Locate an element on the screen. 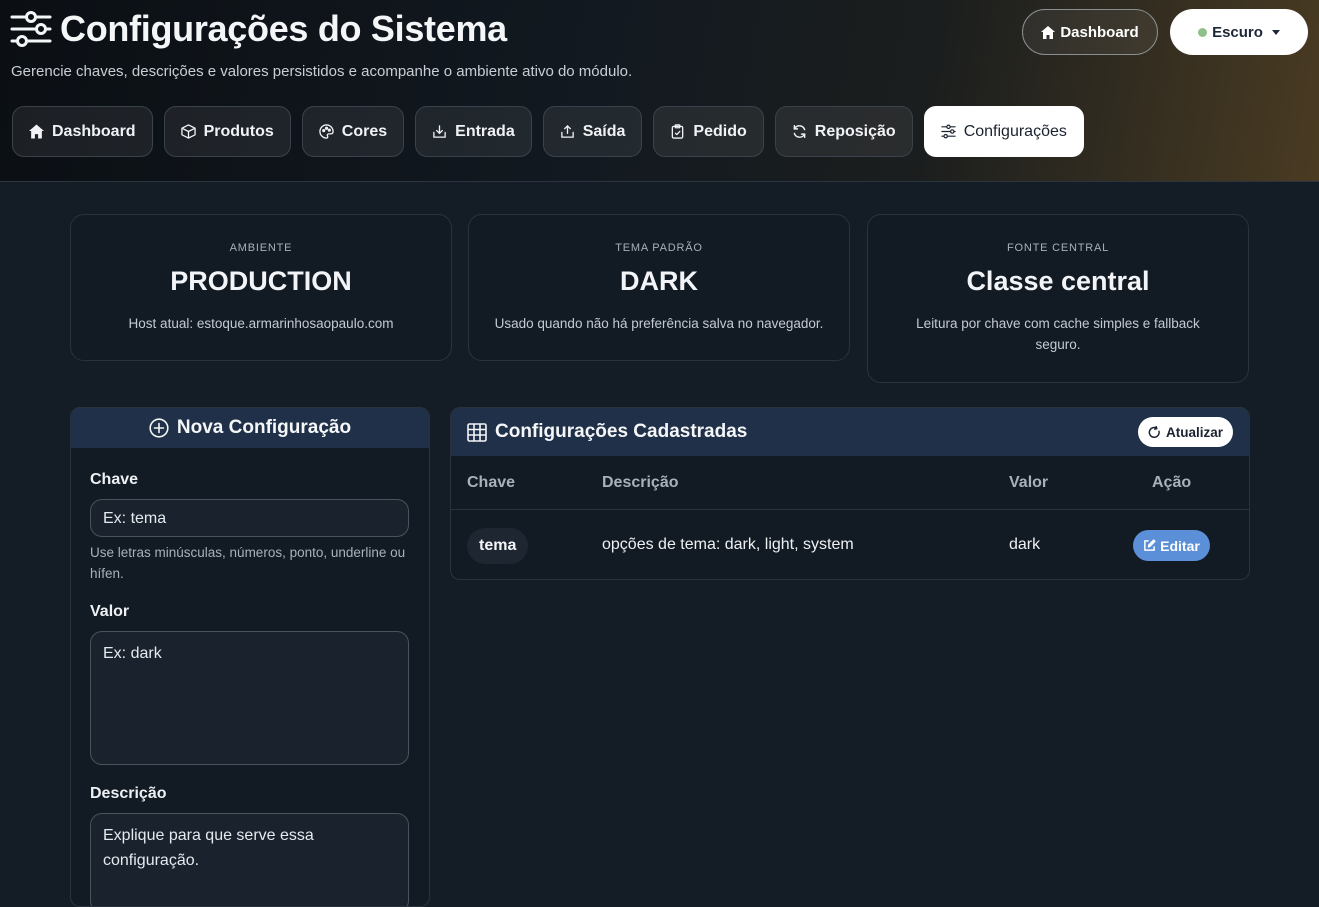 This screenshot has width=1319, height=907. config-list-header: Configurações Cadastradas Atualizar is located at coordinates (850, 432).